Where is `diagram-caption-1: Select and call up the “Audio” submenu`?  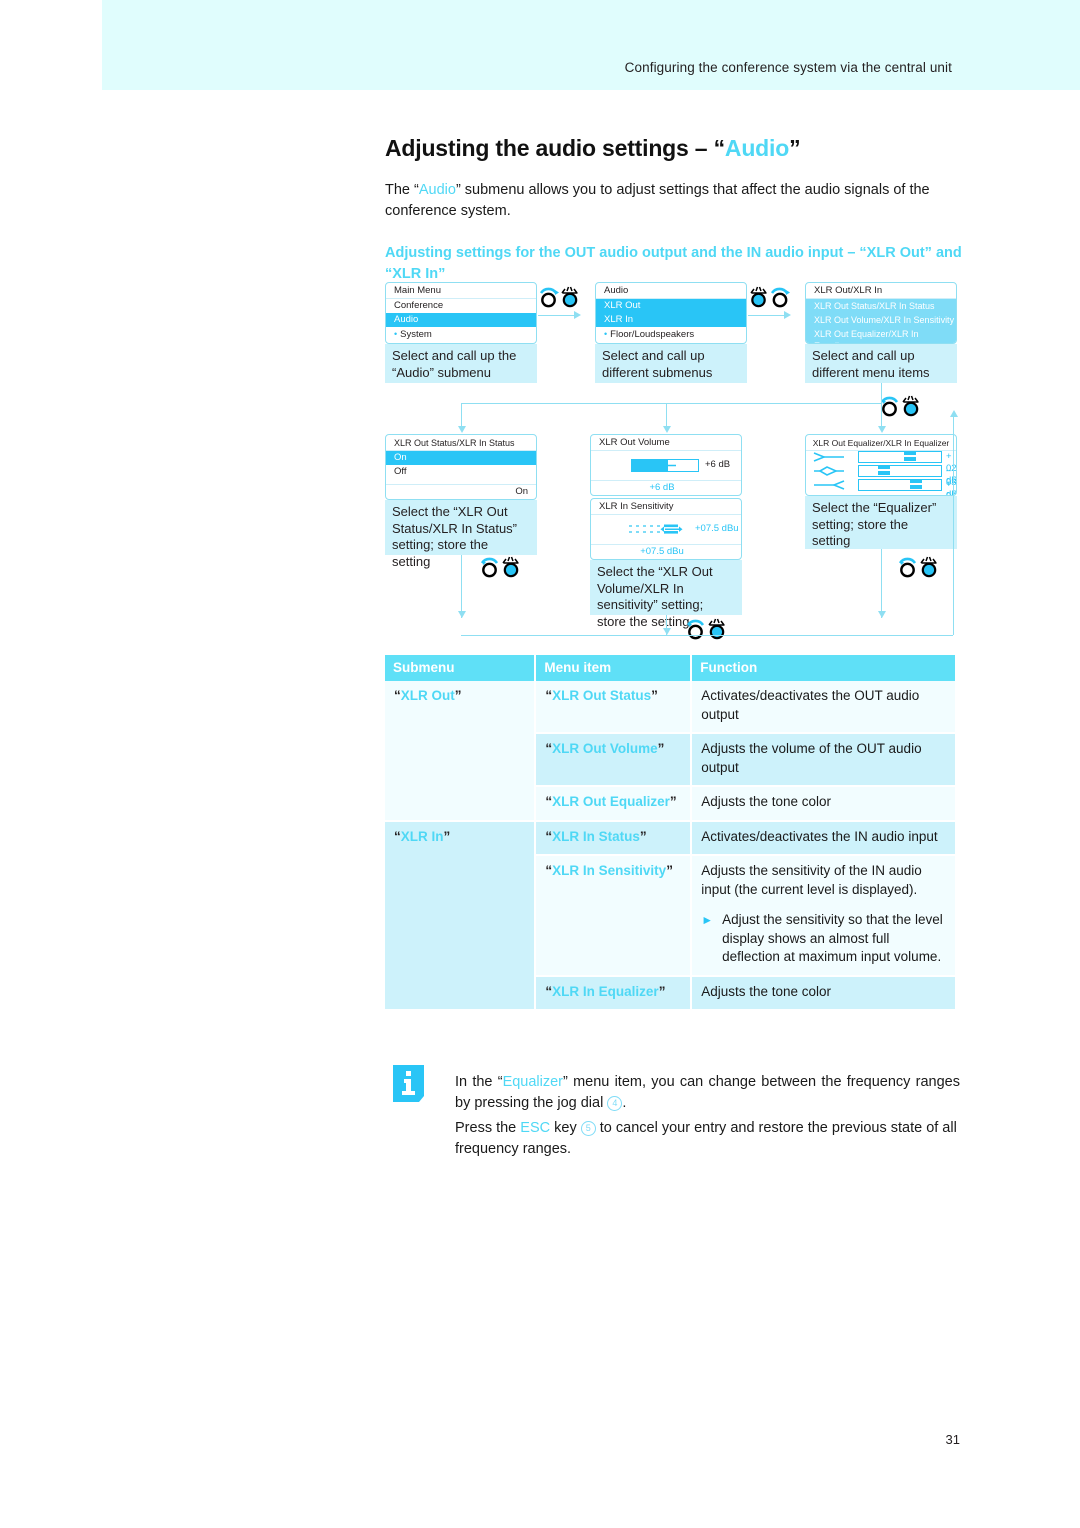
diagram-caption-1: Select and call up the “Audio” submenu is located at coordinates (461, 363).